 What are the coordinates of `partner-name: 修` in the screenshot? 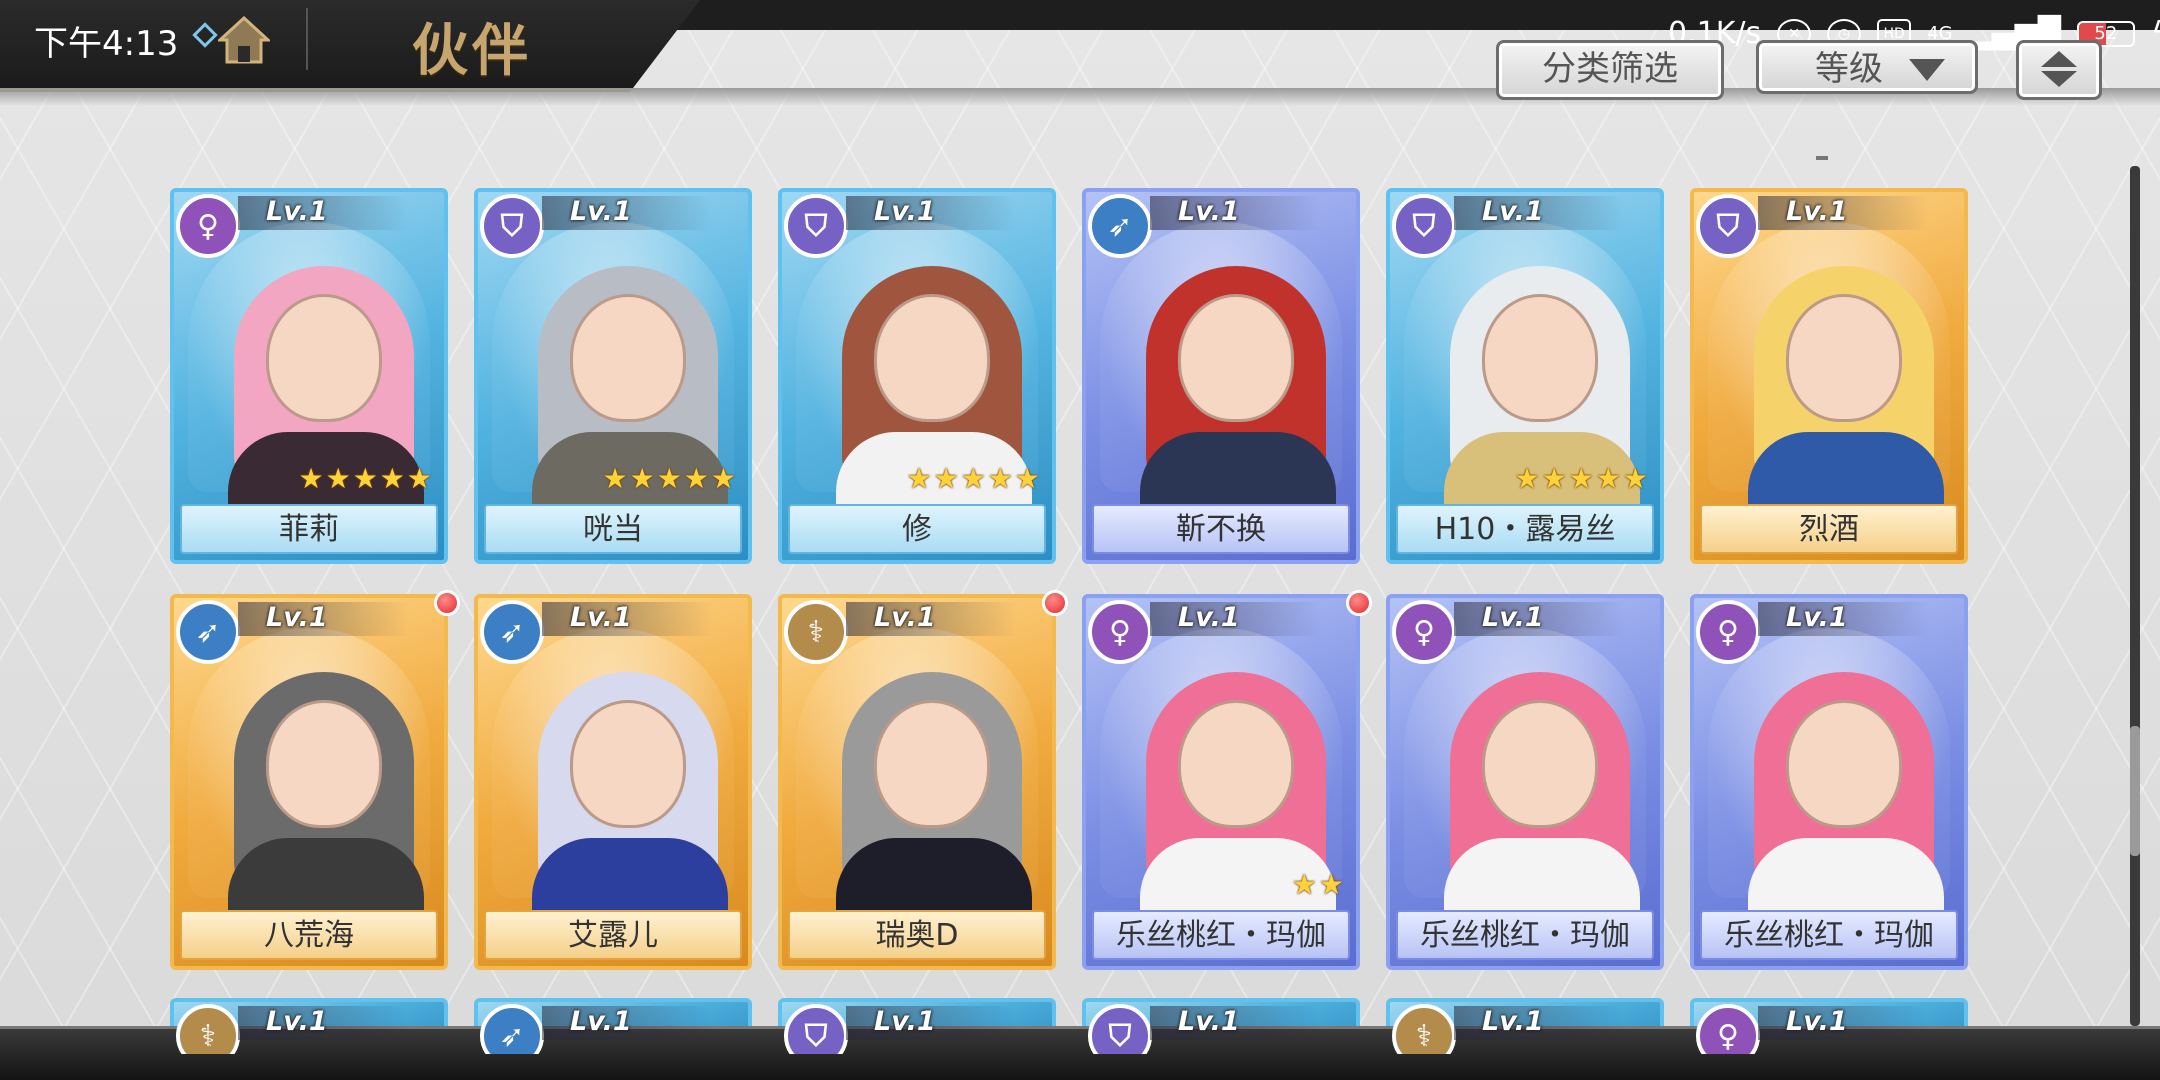 It's located at (917, 529).